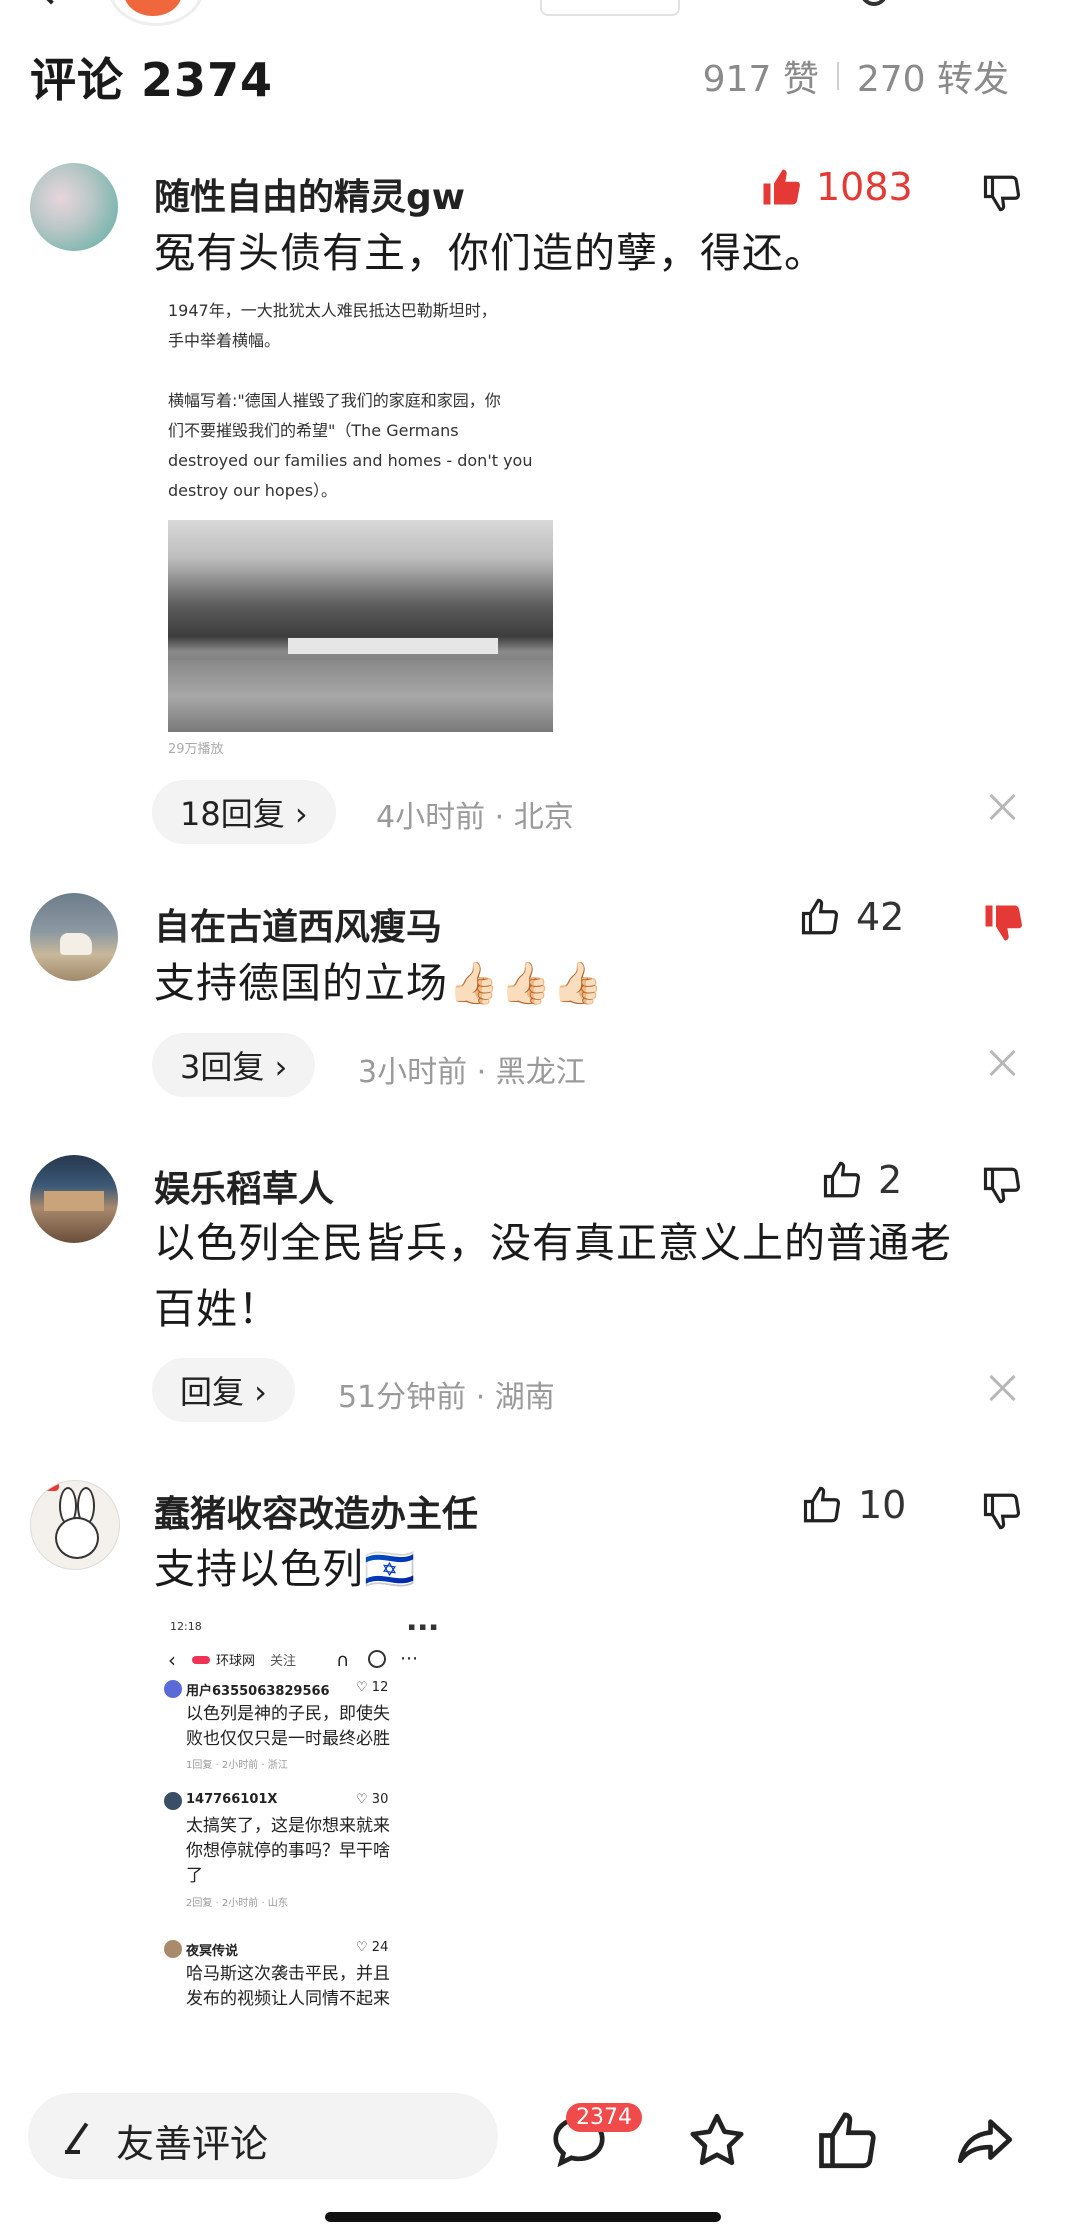 The height and width of the screenshot is (2240, 1065). What do you see at coordinates (334, 400) in the screenshot?
I see `image-caption-line: 横幅写着:"德国人摧毁了我们的家庭和家园，你` at bounding box center [334, 400].